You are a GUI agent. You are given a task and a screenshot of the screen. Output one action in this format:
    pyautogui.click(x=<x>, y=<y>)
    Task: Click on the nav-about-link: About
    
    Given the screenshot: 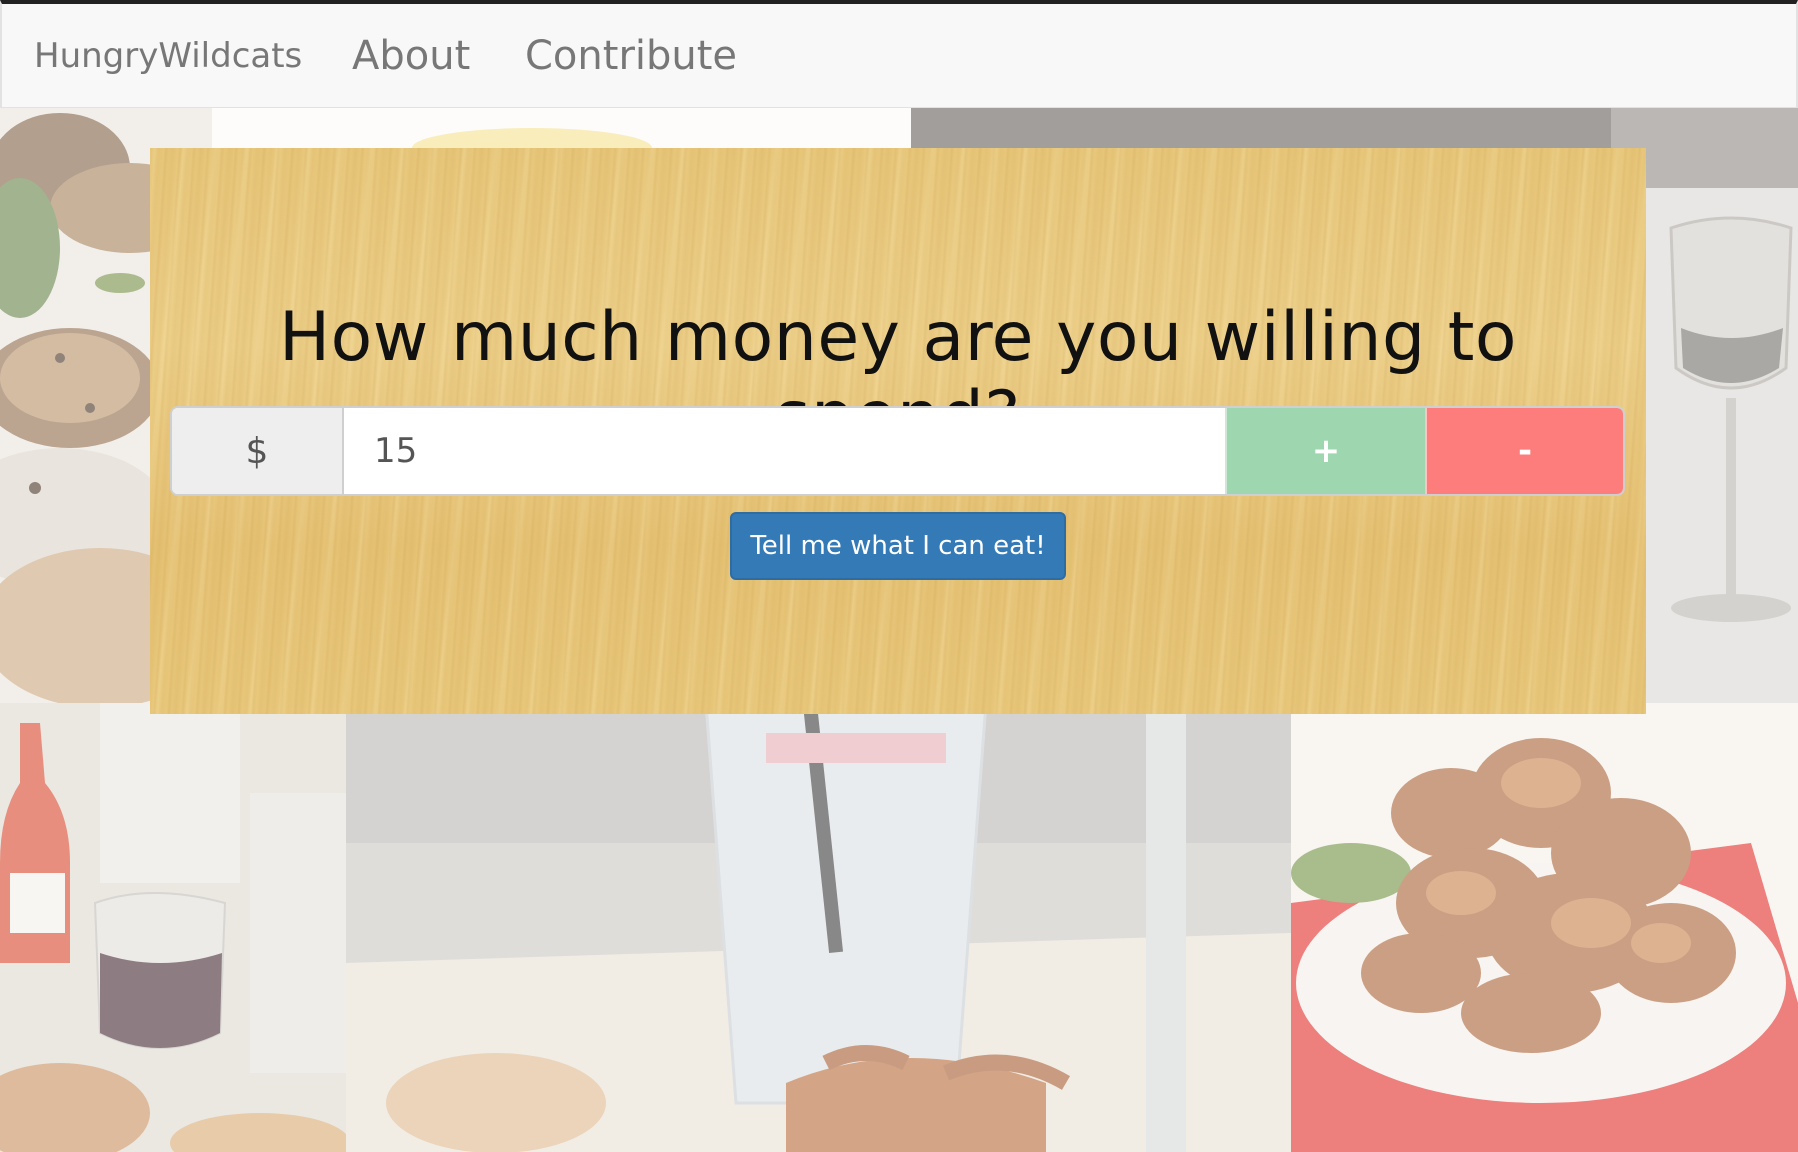 What is the action you would take?
    pyautogui.click(x=411, y=56)
    